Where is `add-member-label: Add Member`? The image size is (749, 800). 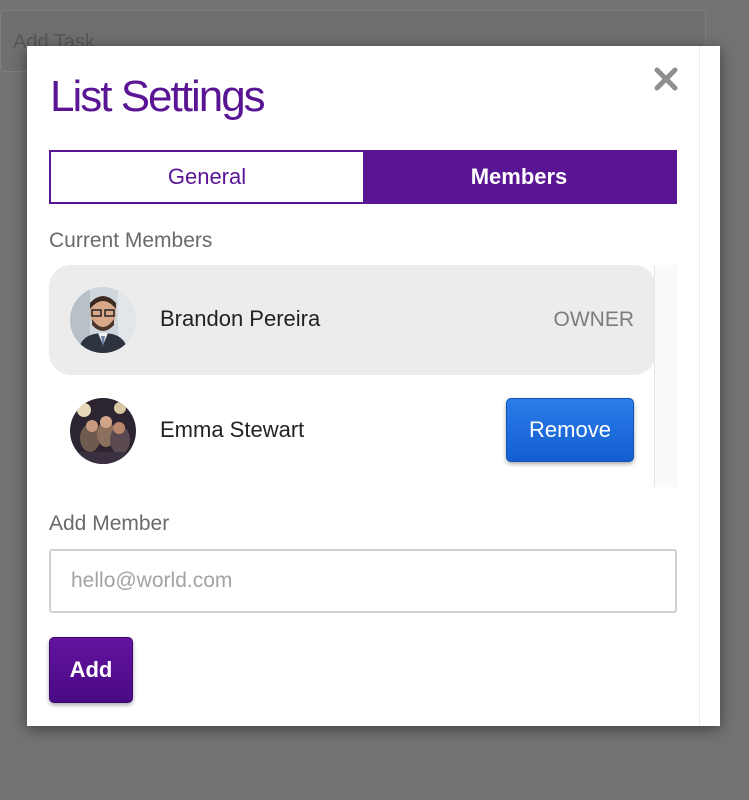 add-member-label: Add Member is located at coordinates (109, 523).